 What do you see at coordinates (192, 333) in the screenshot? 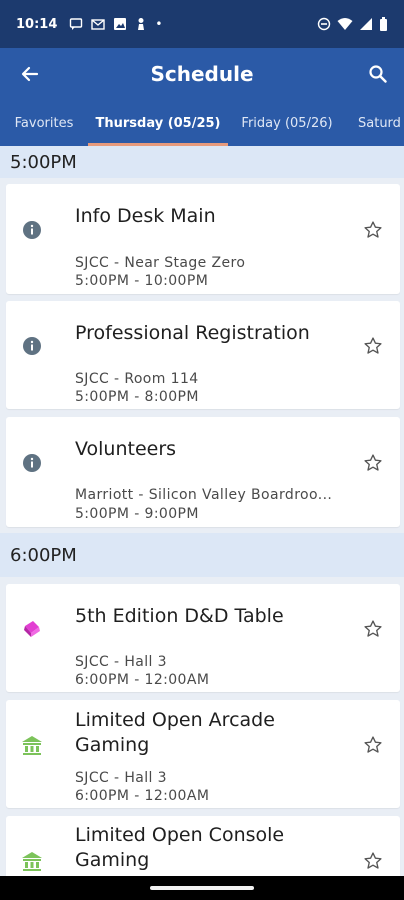
I see `event-name: Professional Registration` at bounding box center [192, 333].